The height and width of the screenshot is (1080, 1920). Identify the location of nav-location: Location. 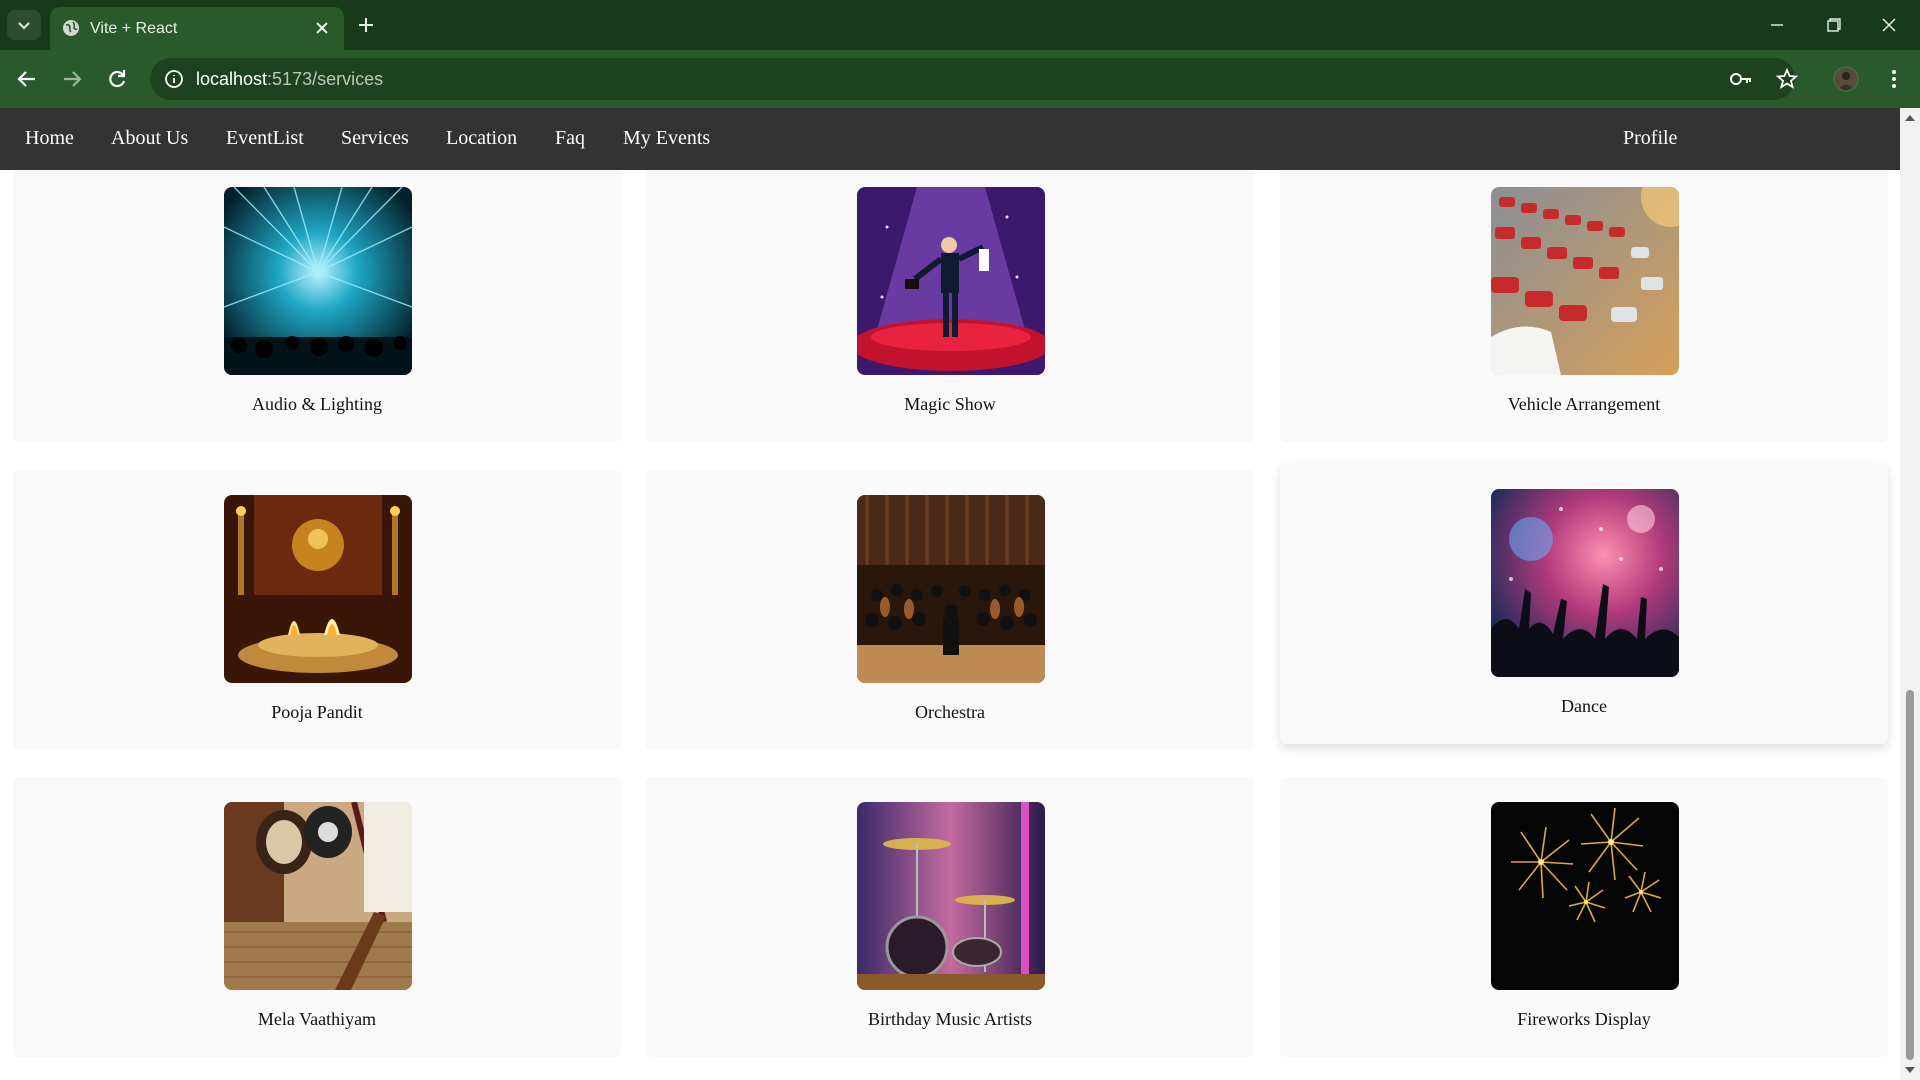
(481, 138).